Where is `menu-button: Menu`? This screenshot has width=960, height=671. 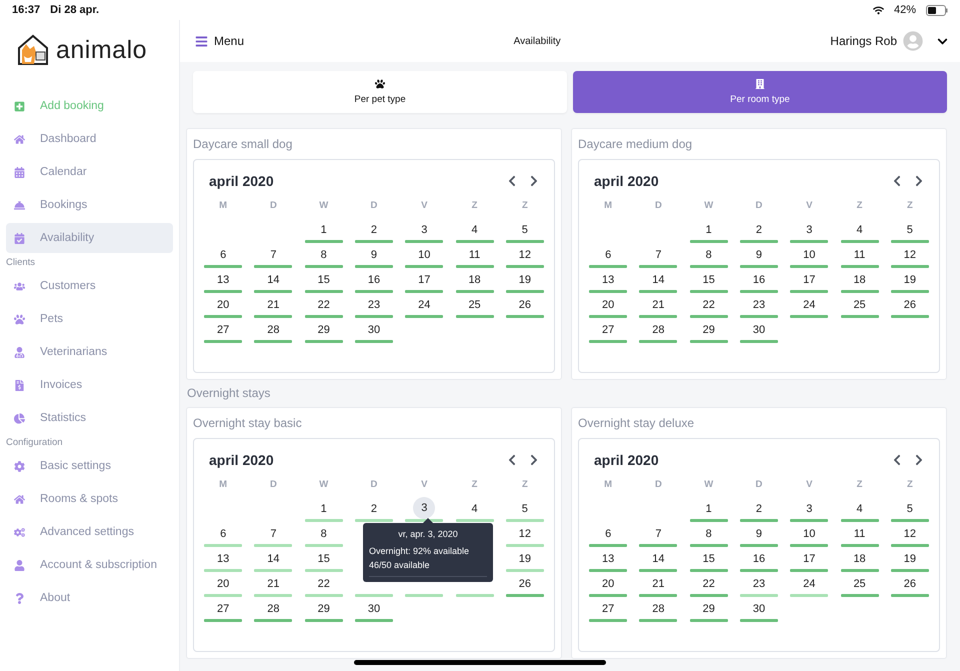 menu-button: Menu is located at coordinates (219, 41).